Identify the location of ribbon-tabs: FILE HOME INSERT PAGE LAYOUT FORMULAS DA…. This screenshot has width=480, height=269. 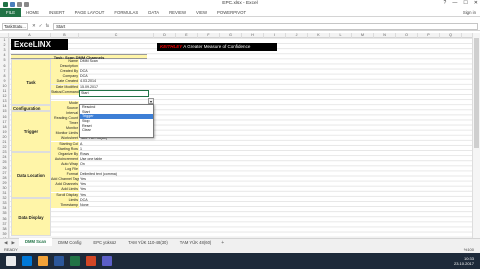
(240, 12).